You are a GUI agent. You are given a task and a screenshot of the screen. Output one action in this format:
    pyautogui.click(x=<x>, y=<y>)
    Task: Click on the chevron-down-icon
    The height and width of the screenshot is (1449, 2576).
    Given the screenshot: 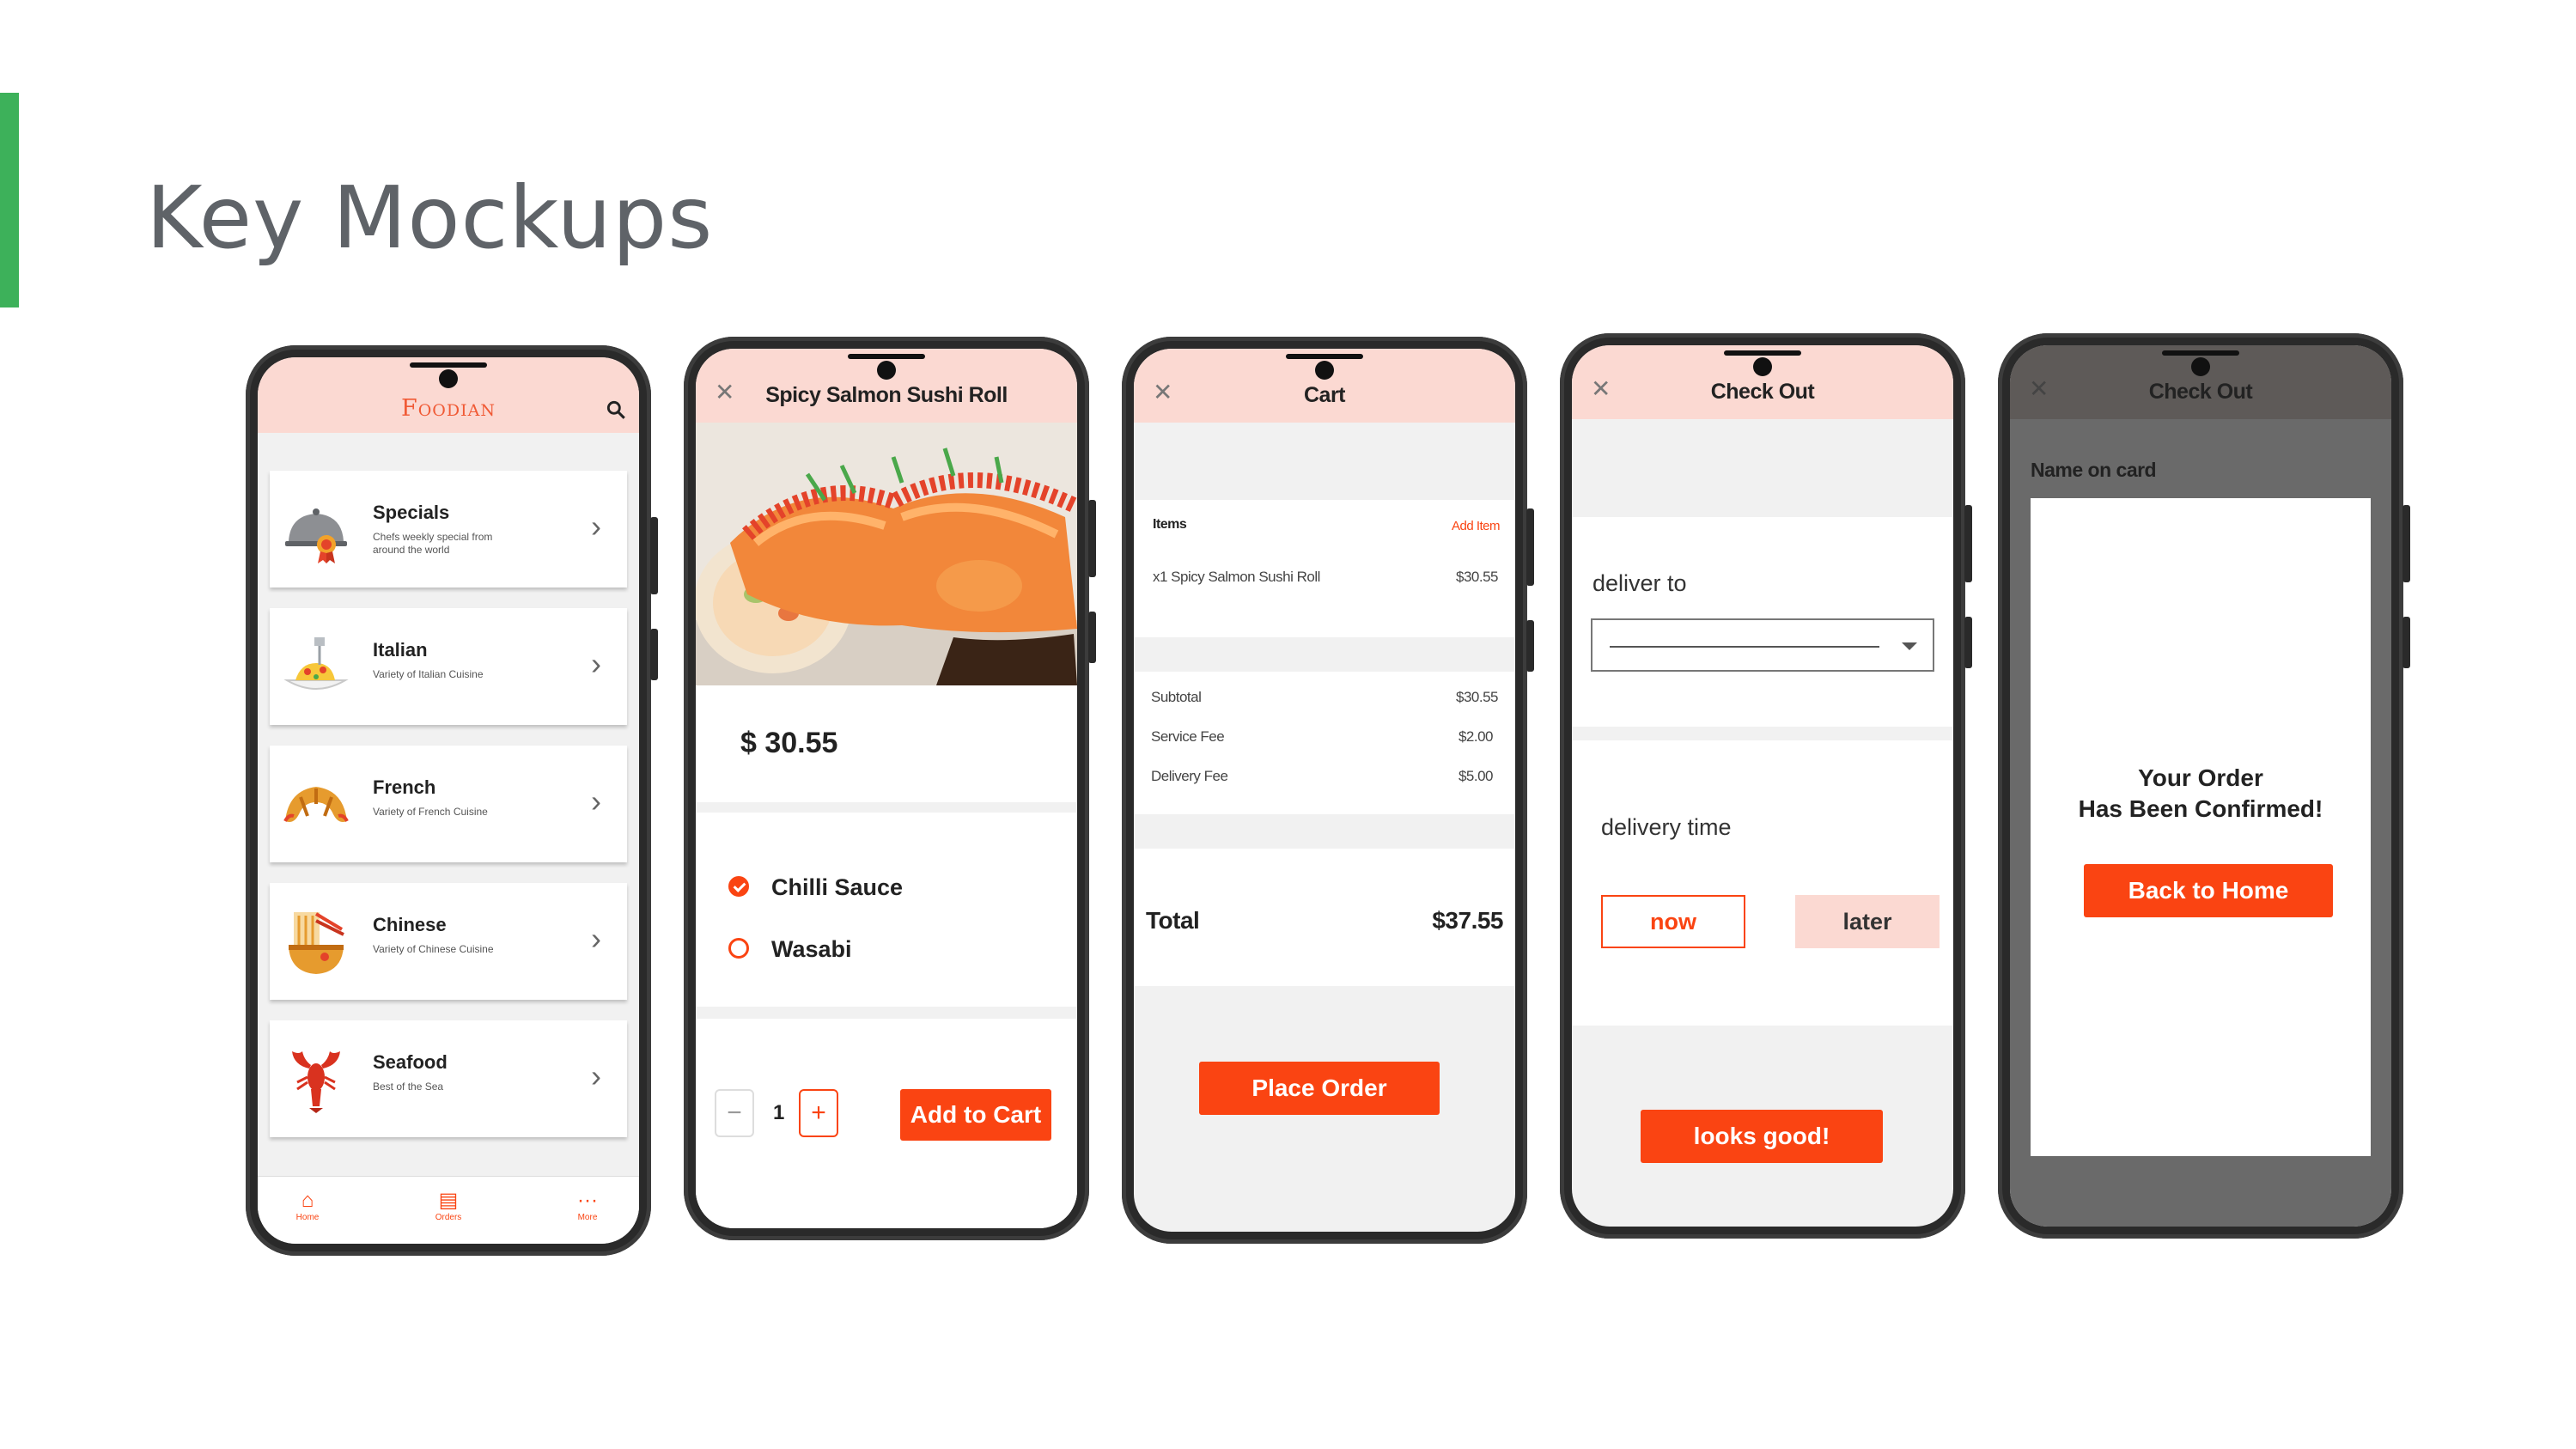 What is the action you would take?
    pyautogui.click(x=1909, y=646)
    